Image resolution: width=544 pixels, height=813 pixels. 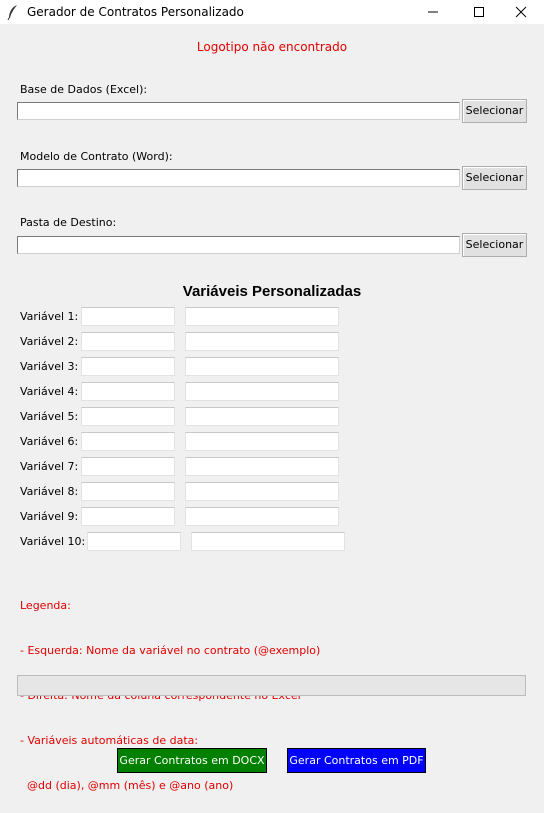 I want to click on word-label: Modelo de Contrato (Word):, so click(x=96, y=156).